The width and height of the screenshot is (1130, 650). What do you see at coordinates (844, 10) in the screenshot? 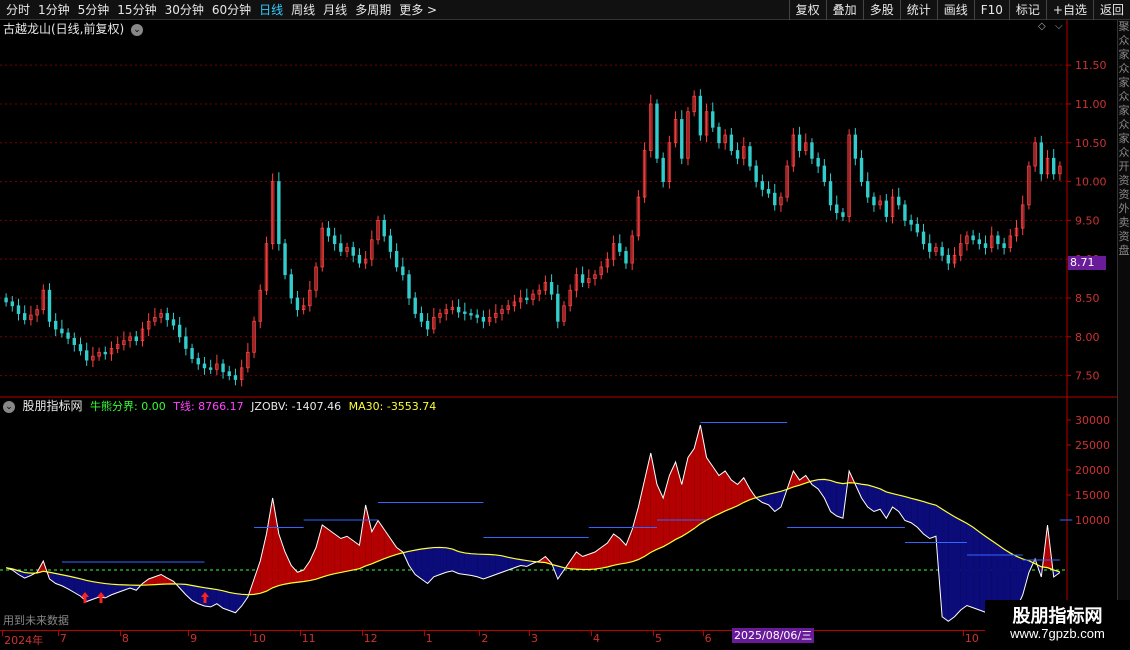
I see `toolbar-button: 叠加` at bounding box center [844, 10].